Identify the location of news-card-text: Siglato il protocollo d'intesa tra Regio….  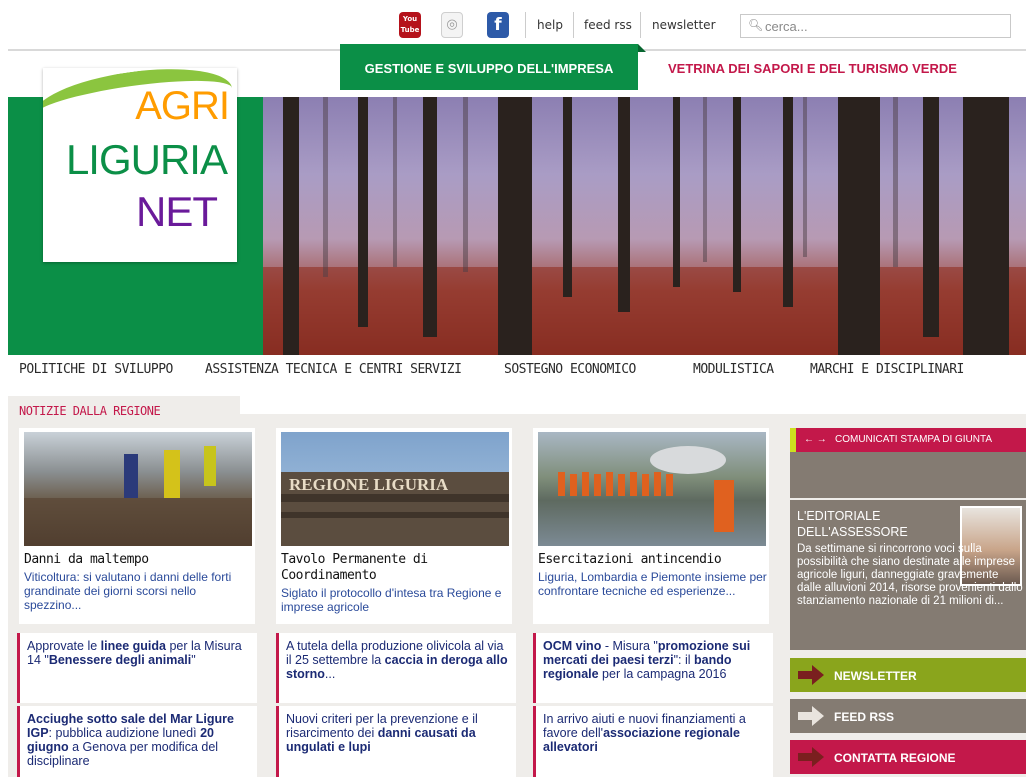
(391, 600).